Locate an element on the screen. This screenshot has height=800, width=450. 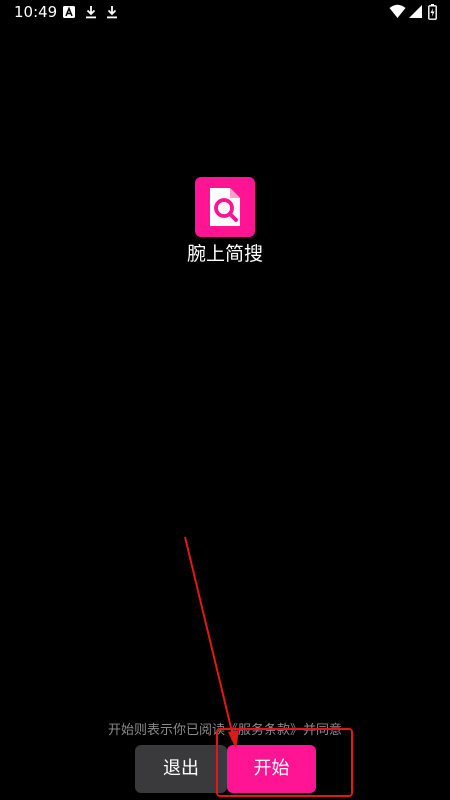
status-time: 10:49 is located at coordinates (36, 12).